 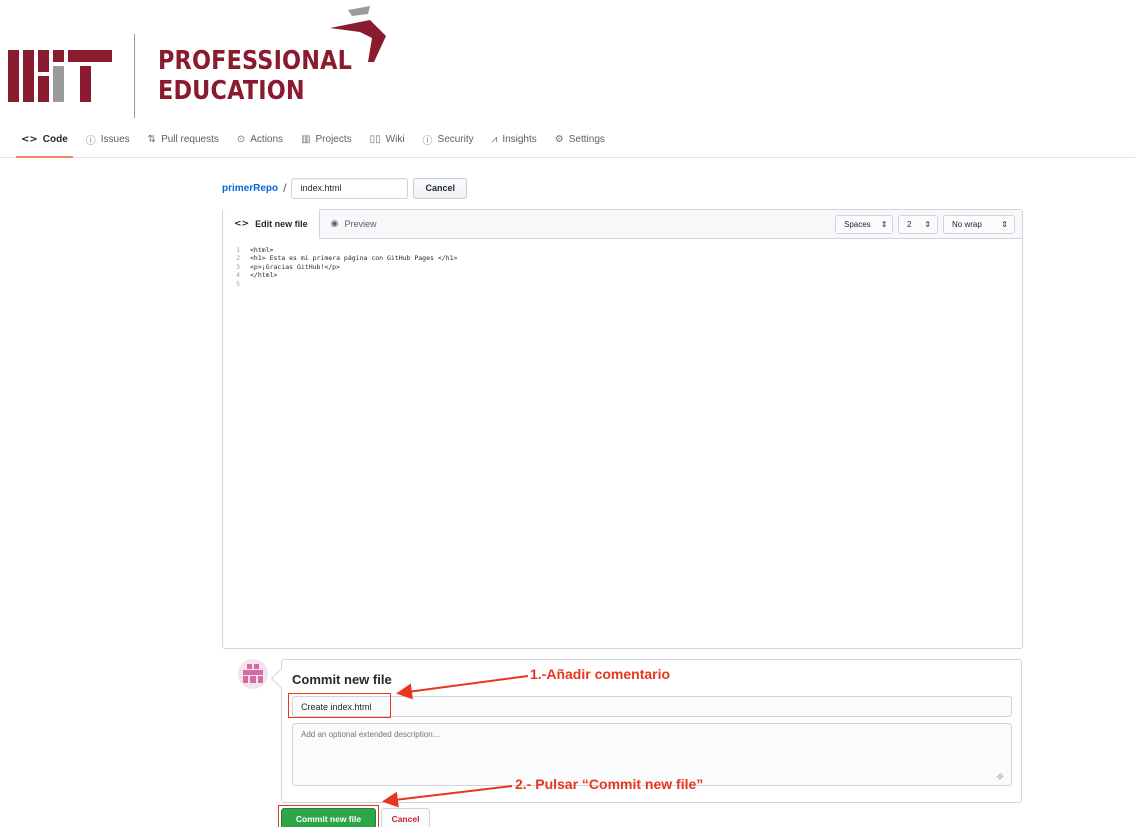 What do you see at coordinates (241, 139) in the screenshot?
I see `play-icon: ⊙` at bounding box center [241, 139].